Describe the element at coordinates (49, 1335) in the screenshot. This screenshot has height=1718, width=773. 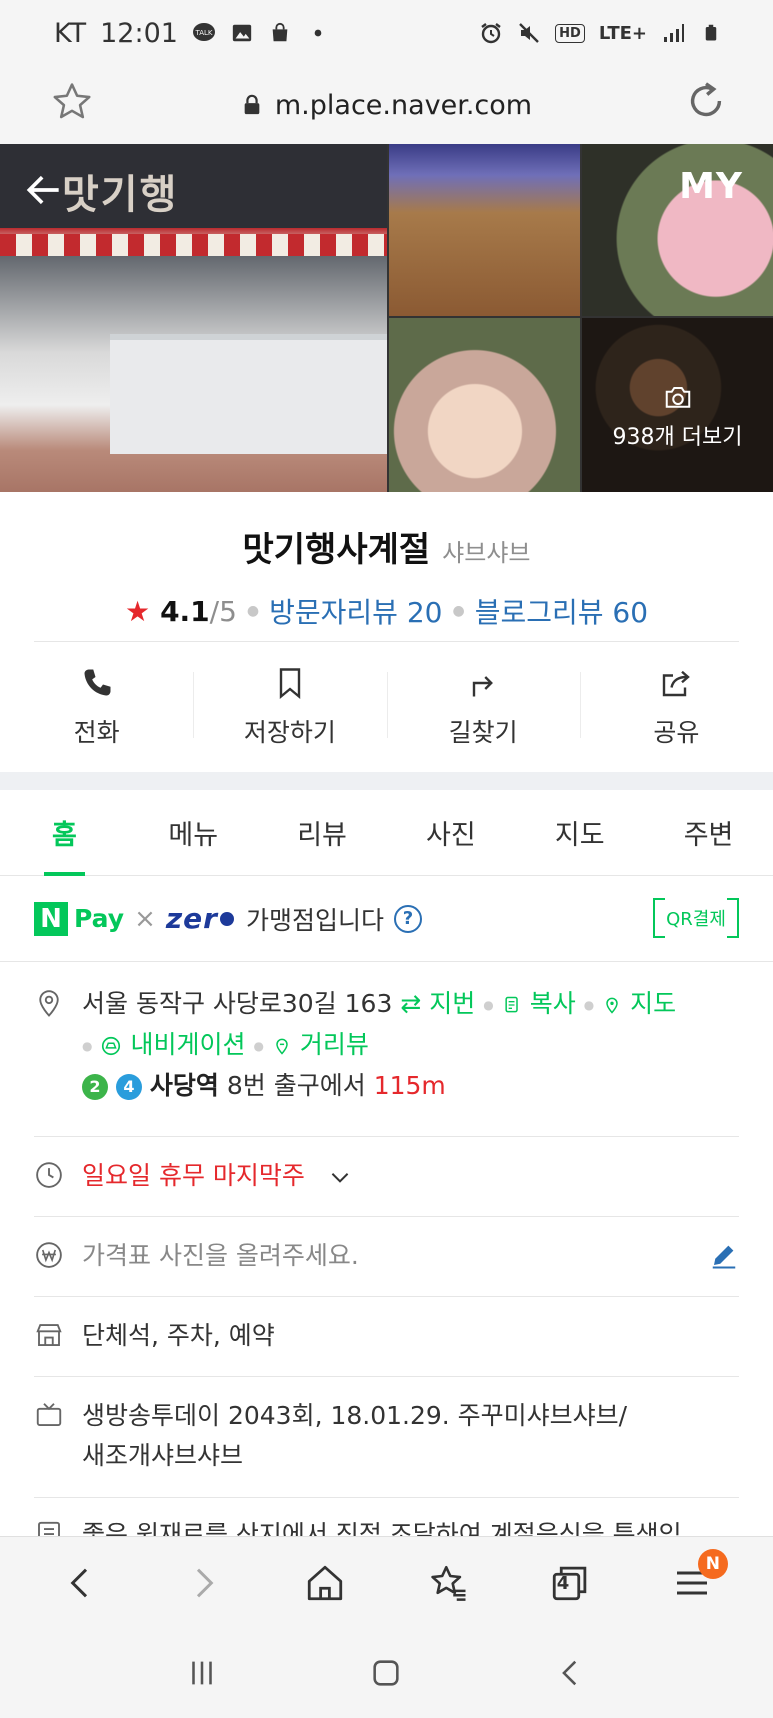
I see `store-icon` at that location.